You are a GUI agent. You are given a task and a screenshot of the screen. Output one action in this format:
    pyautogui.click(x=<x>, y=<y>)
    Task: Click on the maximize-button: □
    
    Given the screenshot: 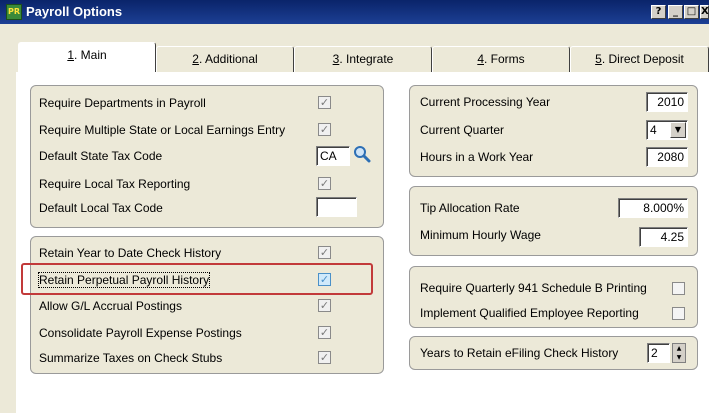 What is the action you would take?
    pyautogui.click(x=691, y=12)
    